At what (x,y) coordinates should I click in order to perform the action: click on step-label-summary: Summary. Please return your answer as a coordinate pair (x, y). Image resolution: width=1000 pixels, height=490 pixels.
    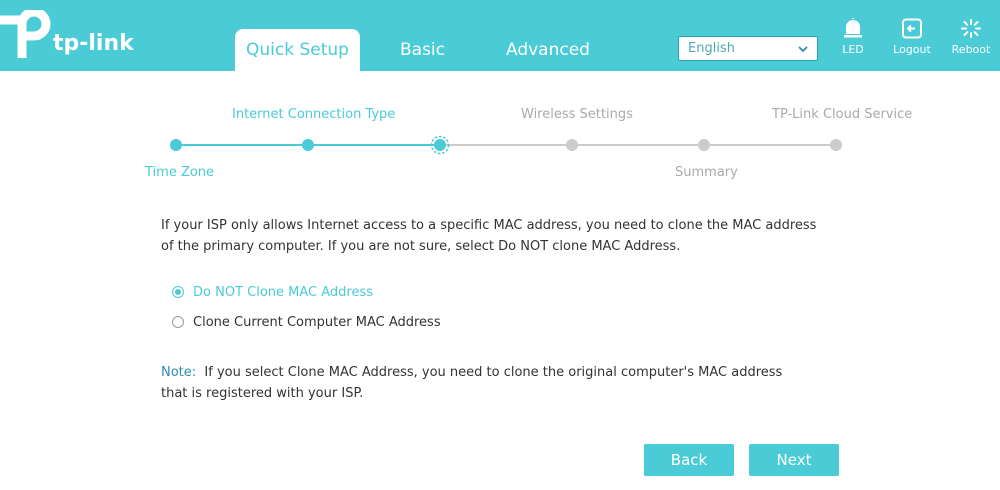
    Looking at the image, I should click on (706, 172).